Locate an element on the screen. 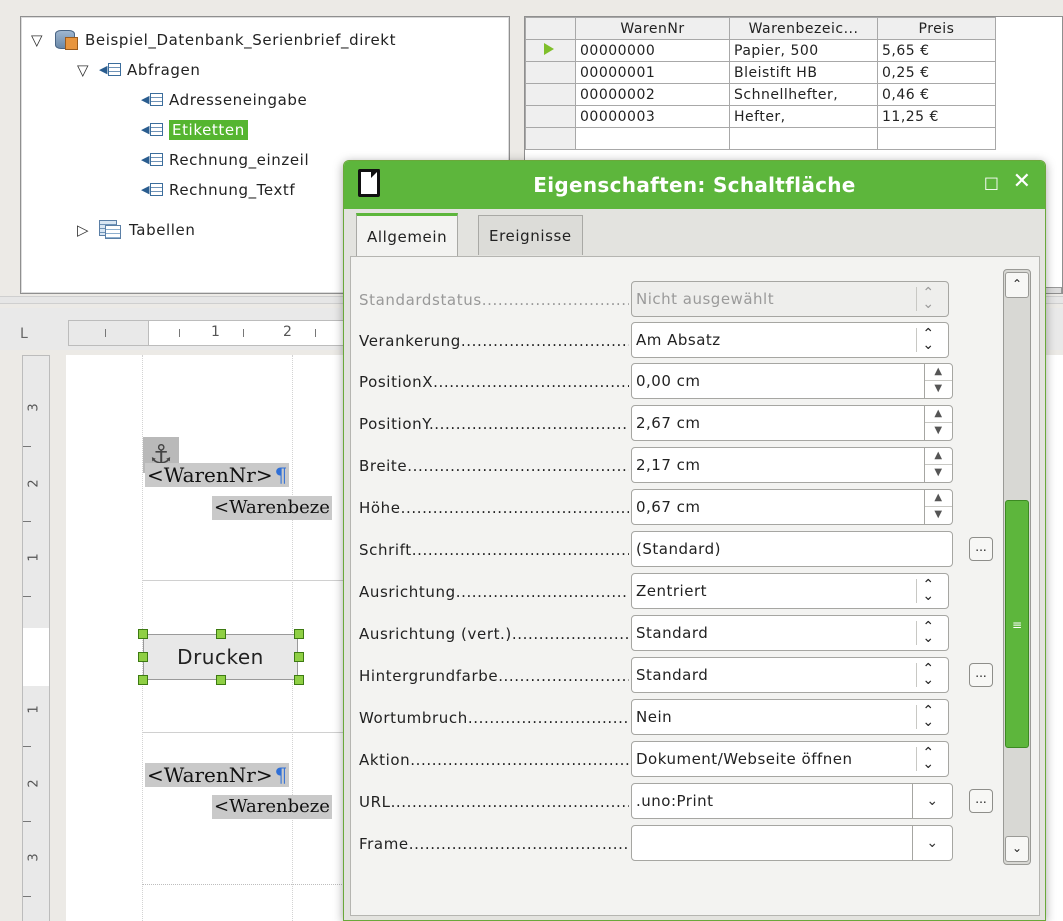 This screenshot has height=921, width=1063. current-row-marker is located at coordinates (550, 50).